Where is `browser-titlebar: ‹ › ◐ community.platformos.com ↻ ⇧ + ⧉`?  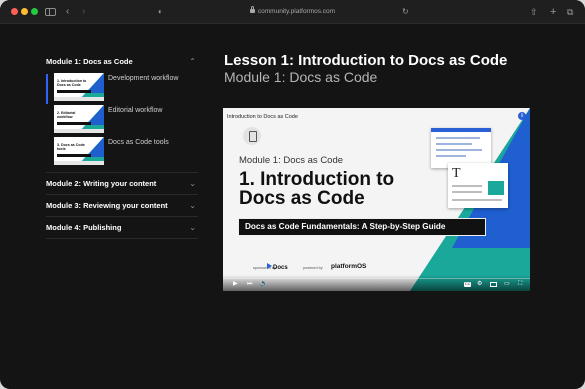 browser-titlebar: ‹ › ◐ community.platformos.com ↻ ⇧ + ⧉ is located at coordinates (292, 12).